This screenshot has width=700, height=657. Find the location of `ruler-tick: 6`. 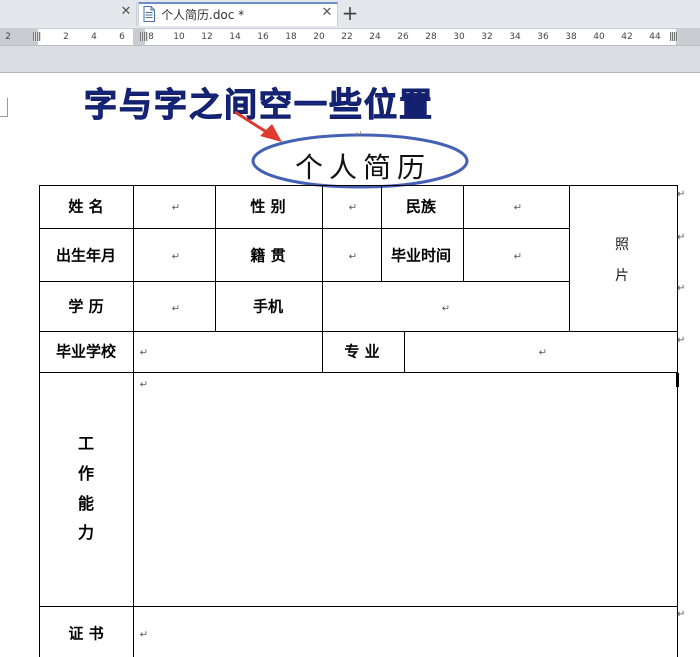

ruler-tick: 6 is located at coordinates (122, 37).